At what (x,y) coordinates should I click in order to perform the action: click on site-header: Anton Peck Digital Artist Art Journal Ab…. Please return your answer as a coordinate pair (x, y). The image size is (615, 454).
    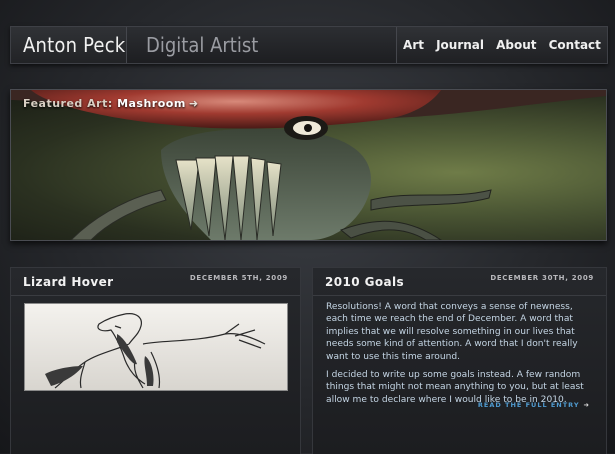
    Looking at the image, I should click on (309, 45).